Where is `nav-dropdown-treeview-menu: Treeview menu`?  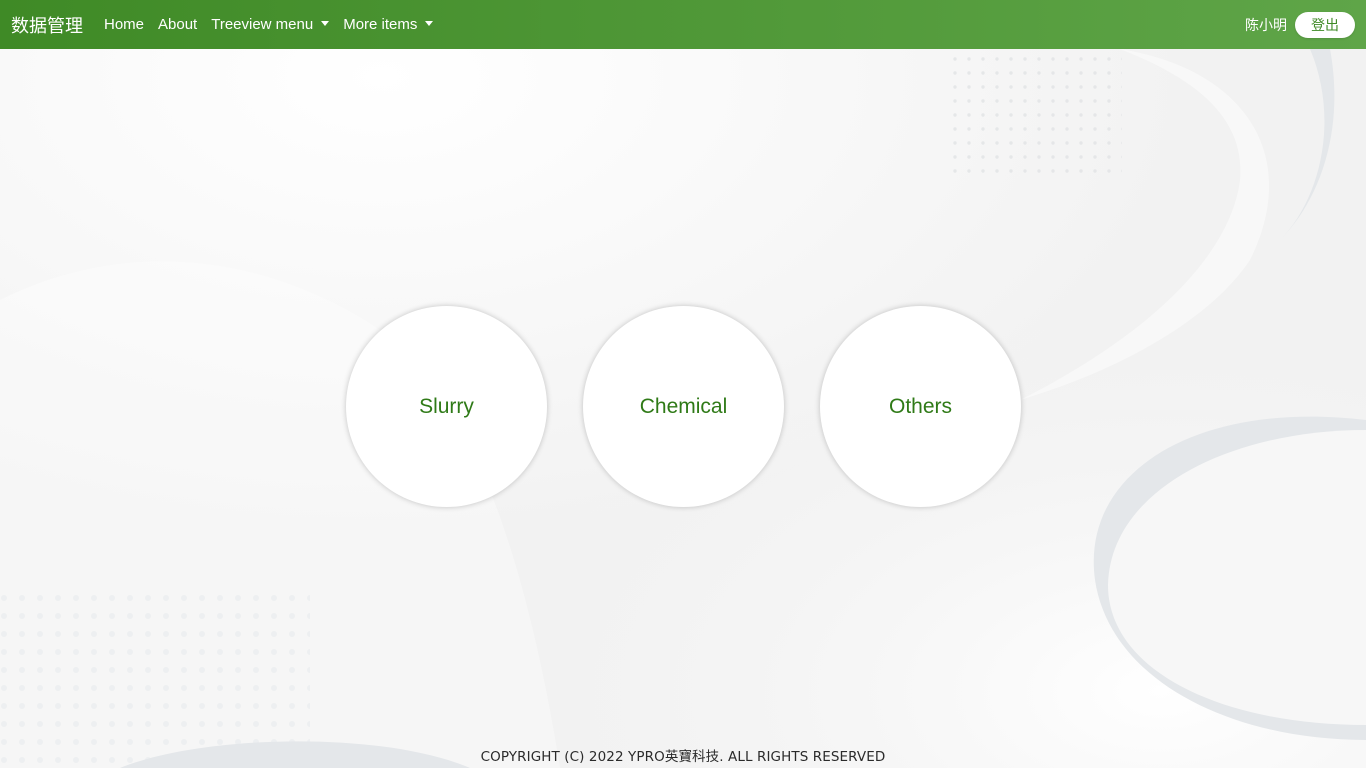
nav-dropdown-treeview-menu: Treeview menu is located at coordinates (270, 24).